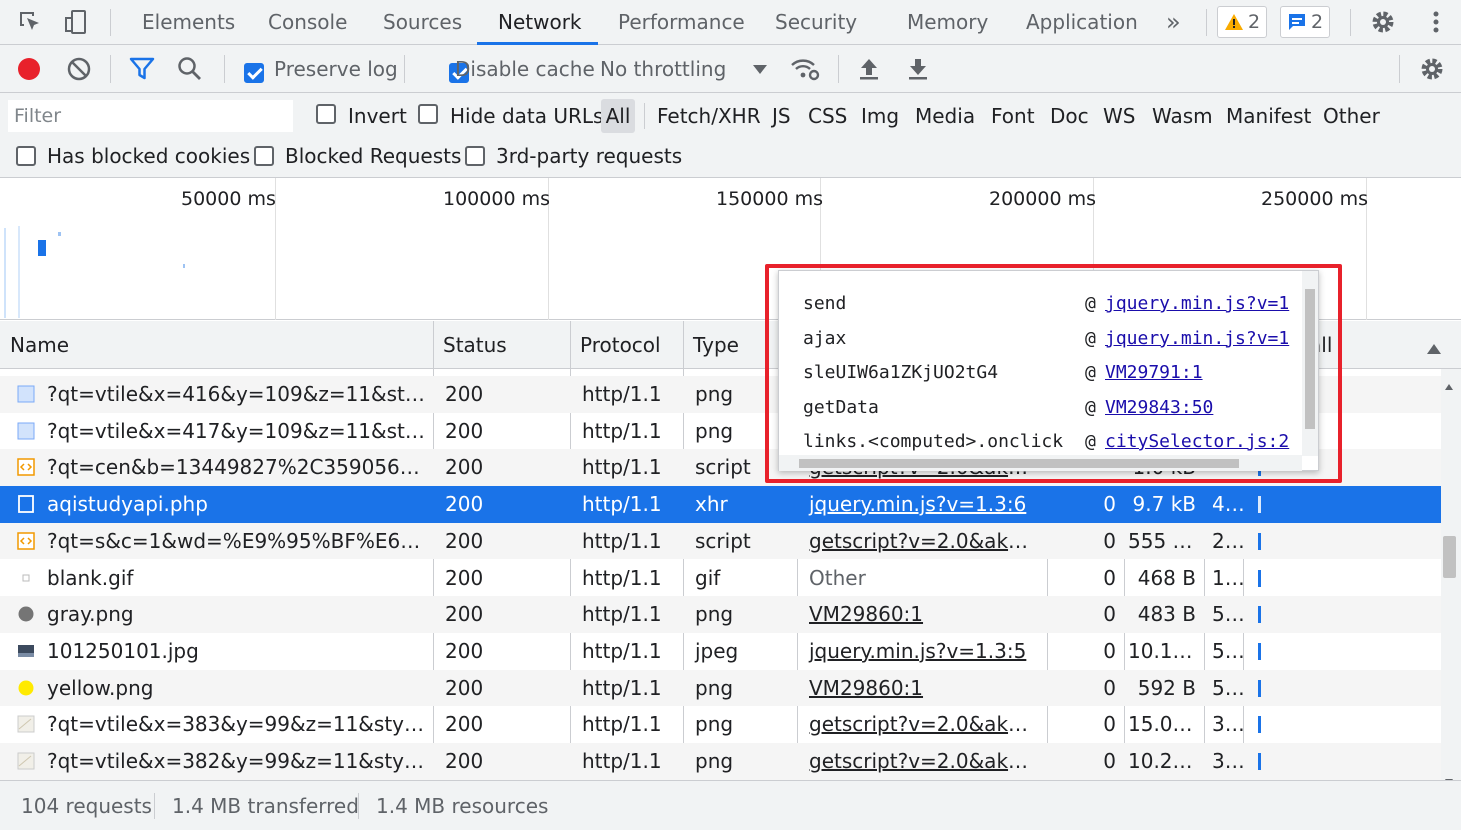 This screenshot has height=830, width=1461. I want to click on annotation-highlight-box, so click(1053, 373).